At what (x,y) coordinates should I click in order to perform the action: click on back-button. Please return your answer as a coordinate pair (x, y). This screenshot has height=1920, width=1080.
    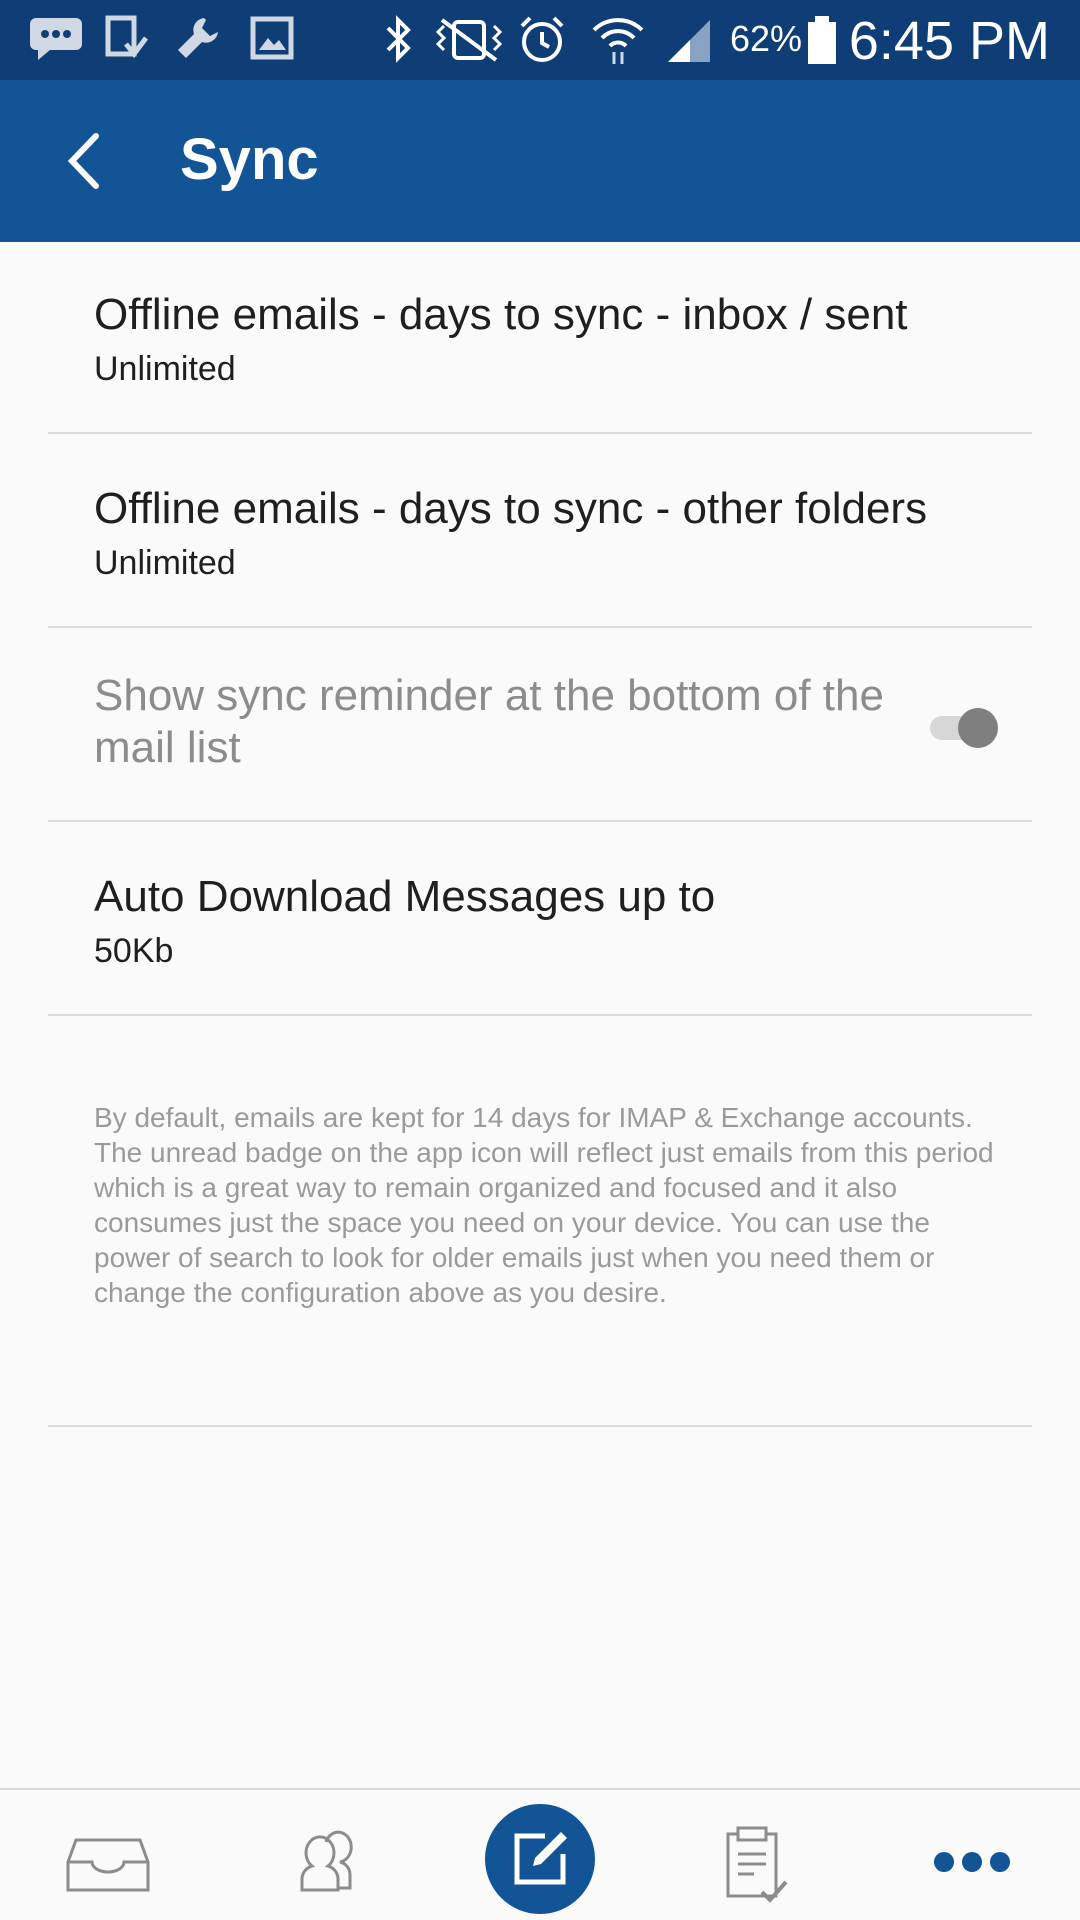
    Looking at the image, I should click on (86, 161).